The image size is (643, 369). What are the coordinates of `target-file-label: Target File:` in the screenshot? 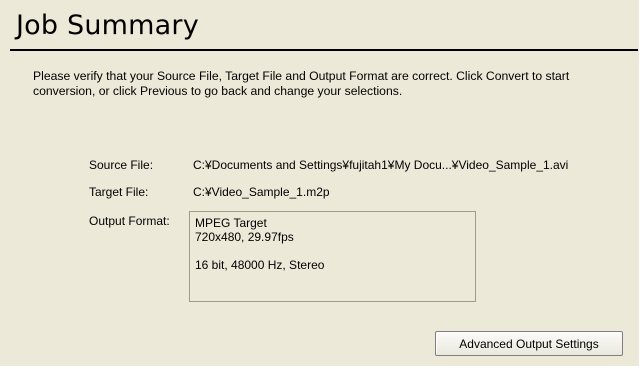 It's located at (119, 192).